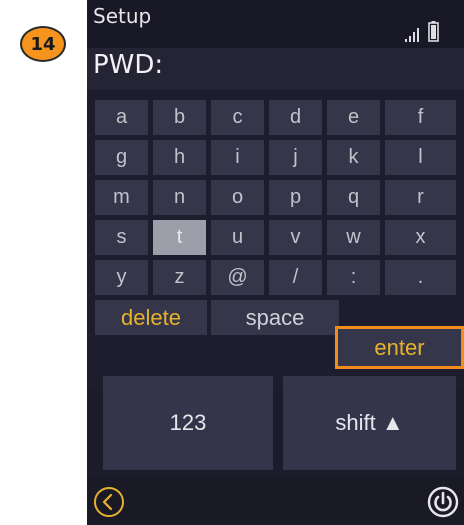  Describe the element at coordinates (128, 65) in the screenshot. I see `password-label: PWD:` at that location.